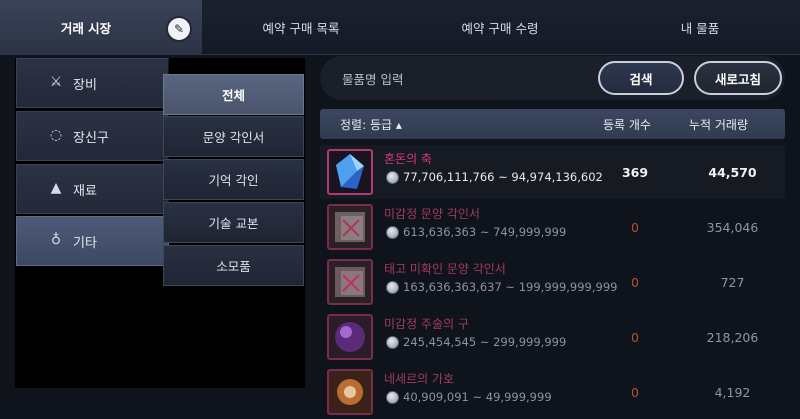  Describe the element at coordinates (350, 392) in the screenshot. I see `nesers-blessing-icon` at that location.